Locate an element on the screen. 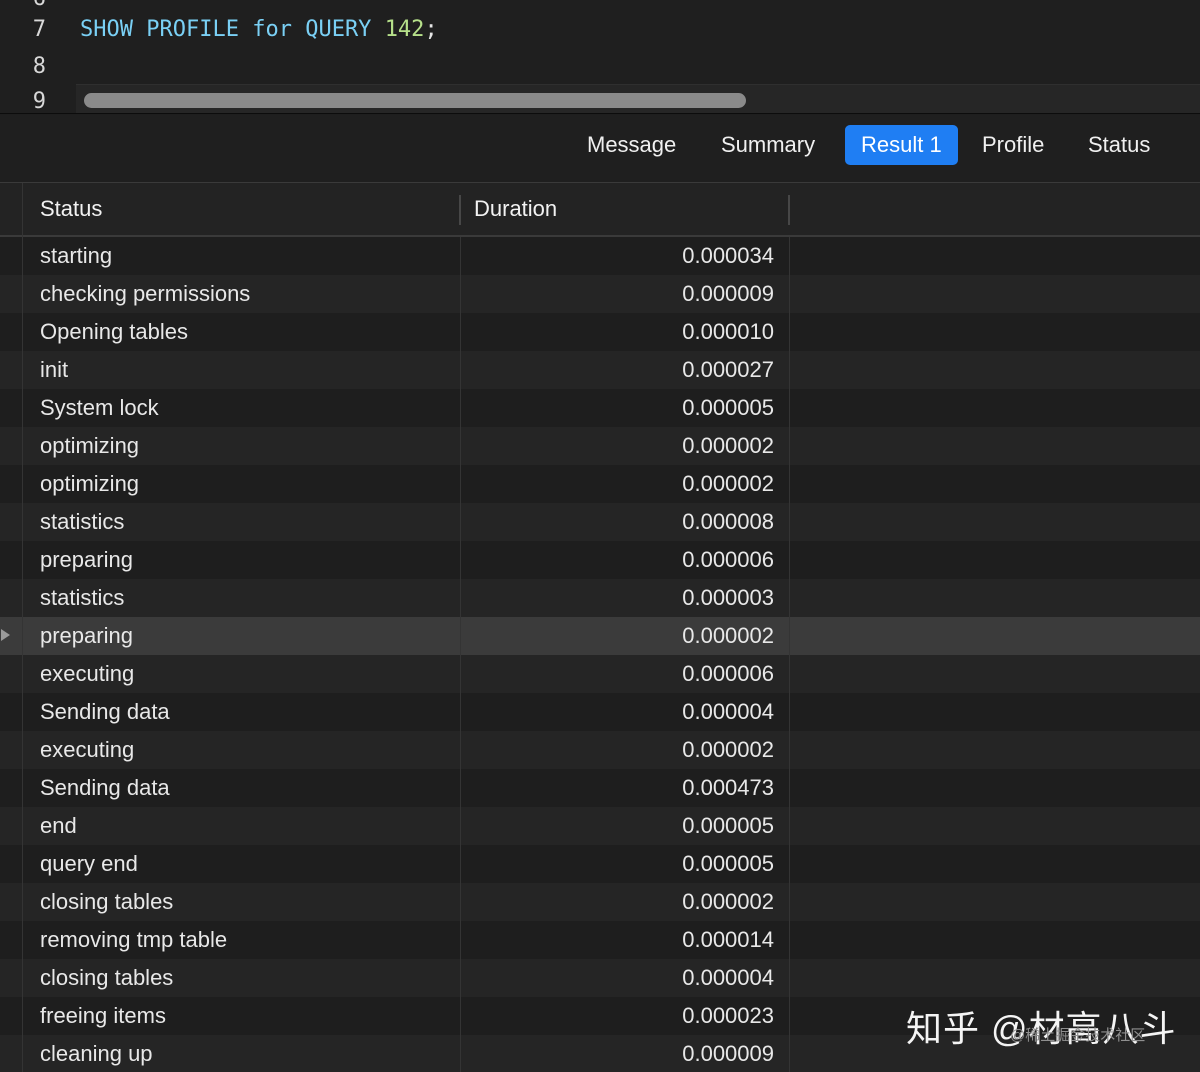 The image size is (1200, 1072). tab-summary: Summary is located at coordinates (768, 145).